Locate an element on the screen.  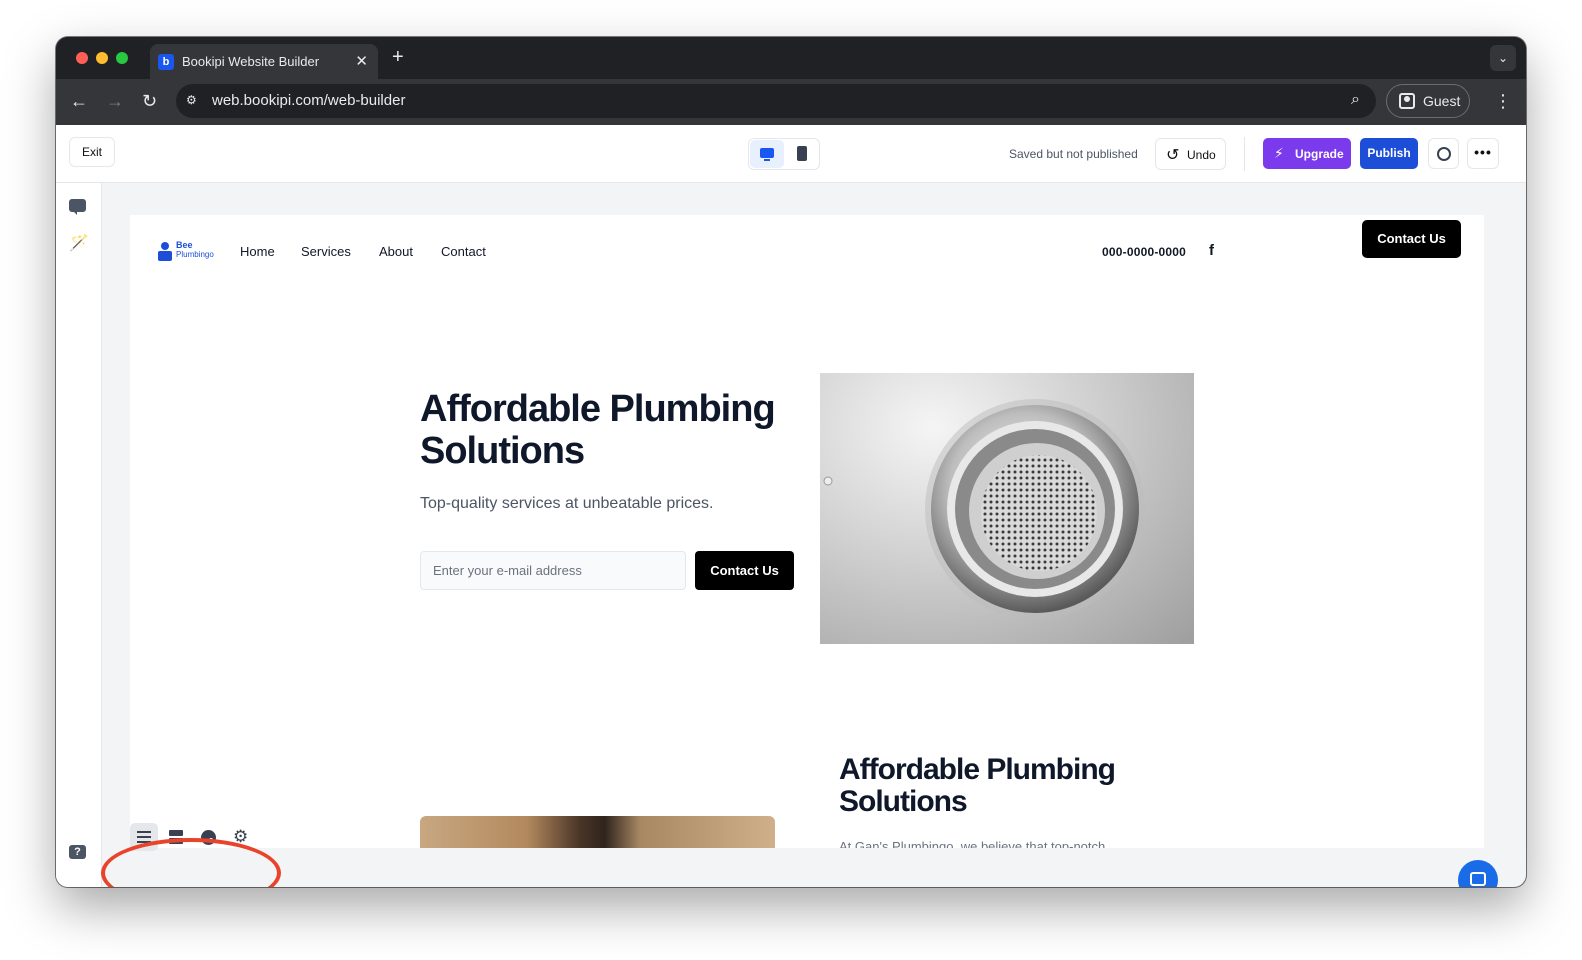
plumber-logo-icon is located at coordinates (165, 251).